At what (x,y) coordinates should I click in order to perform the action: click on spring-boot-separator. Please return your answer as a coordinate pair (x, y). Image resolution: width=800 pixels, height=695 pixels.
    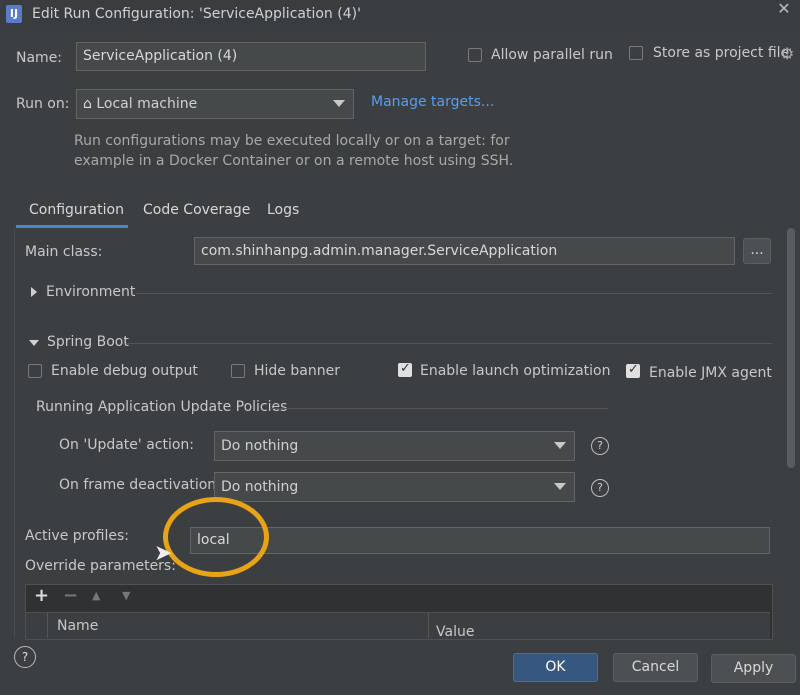
    Looking at the image, I should click on (449, 343).